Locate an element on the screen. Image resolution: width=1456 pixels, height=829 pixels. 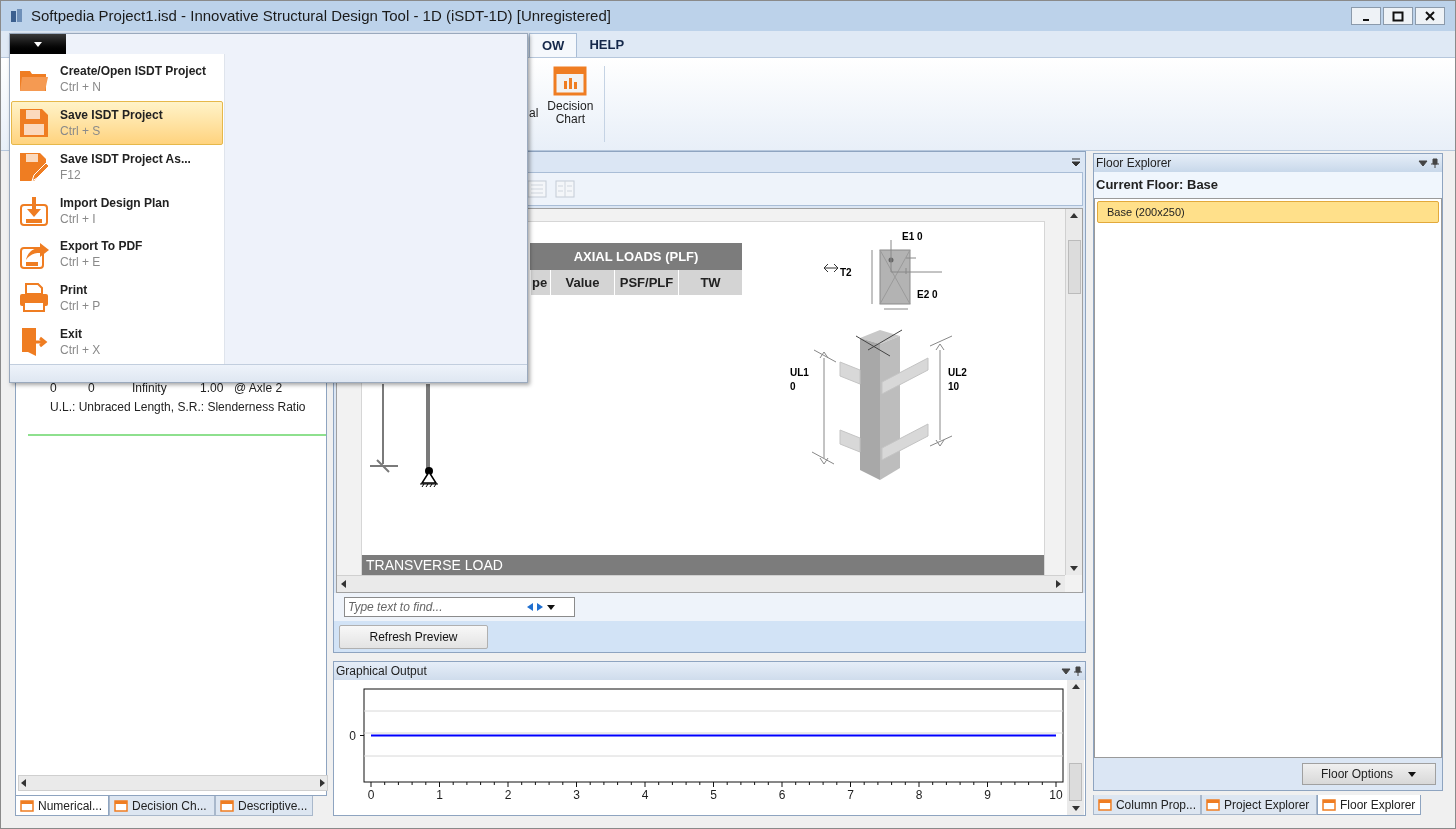
minimize-icon is located at coordinates (1366, 20).